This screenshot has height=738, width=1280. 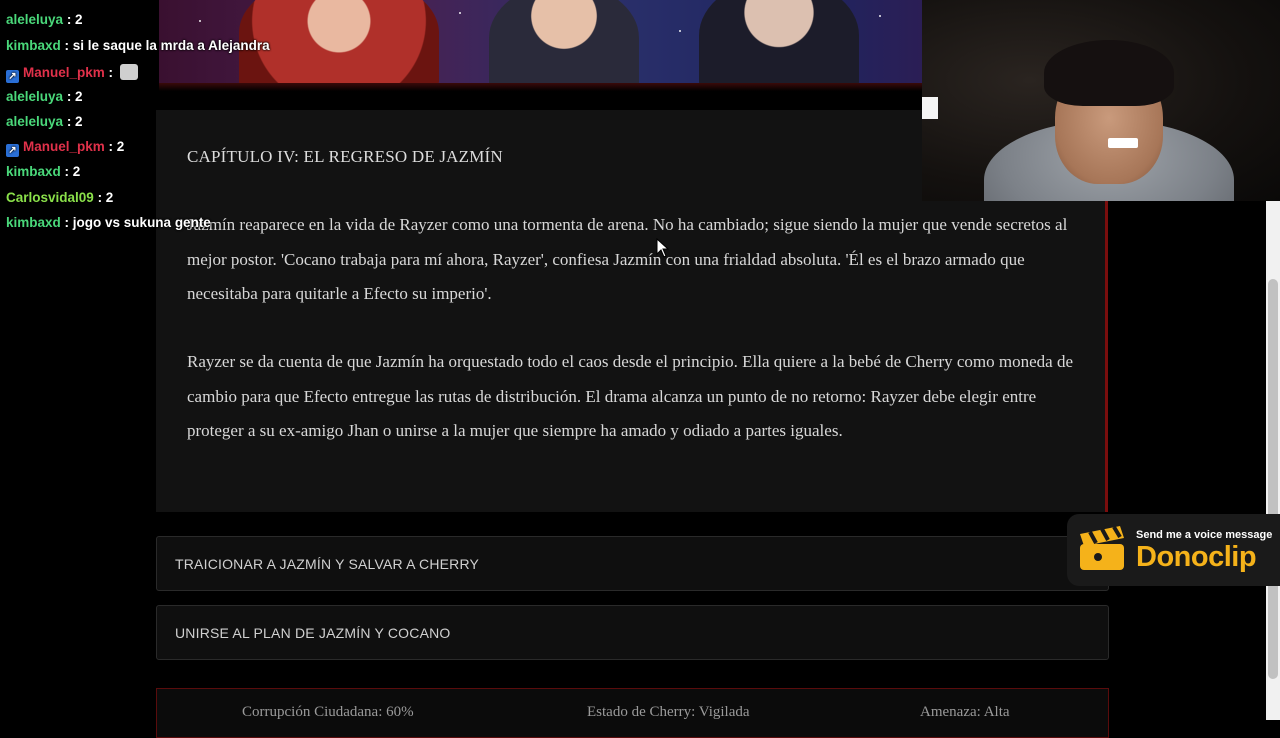 I want to click on story-banner-image, so click(x=540, y=41).